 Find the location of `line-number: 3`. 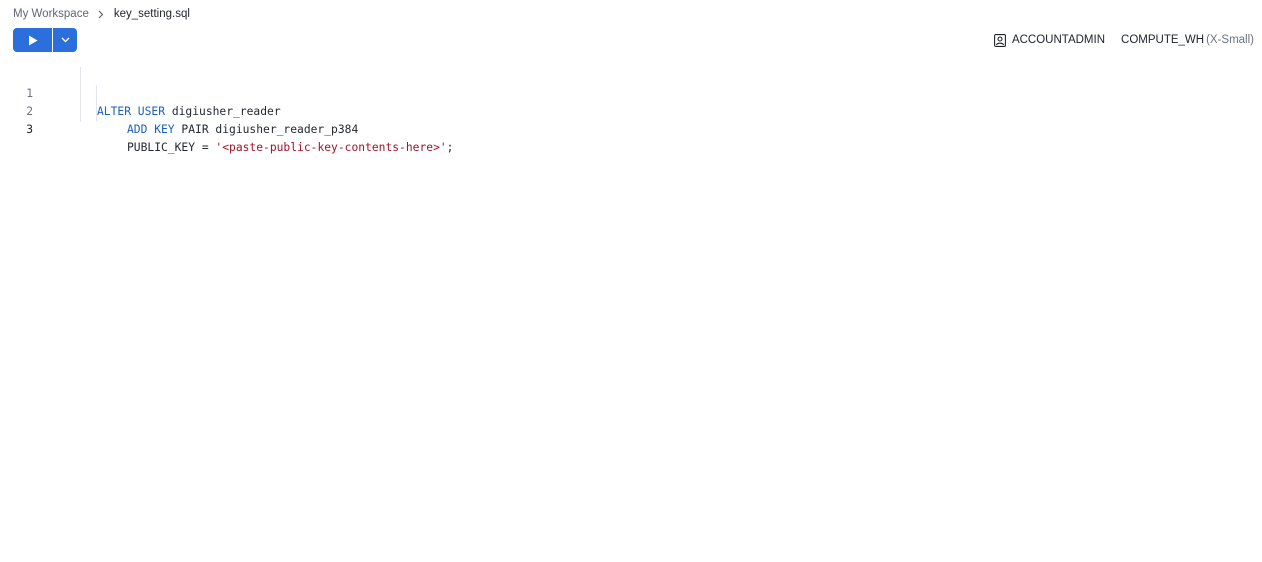

line-number: 3 is located at coordinates (29, 129).